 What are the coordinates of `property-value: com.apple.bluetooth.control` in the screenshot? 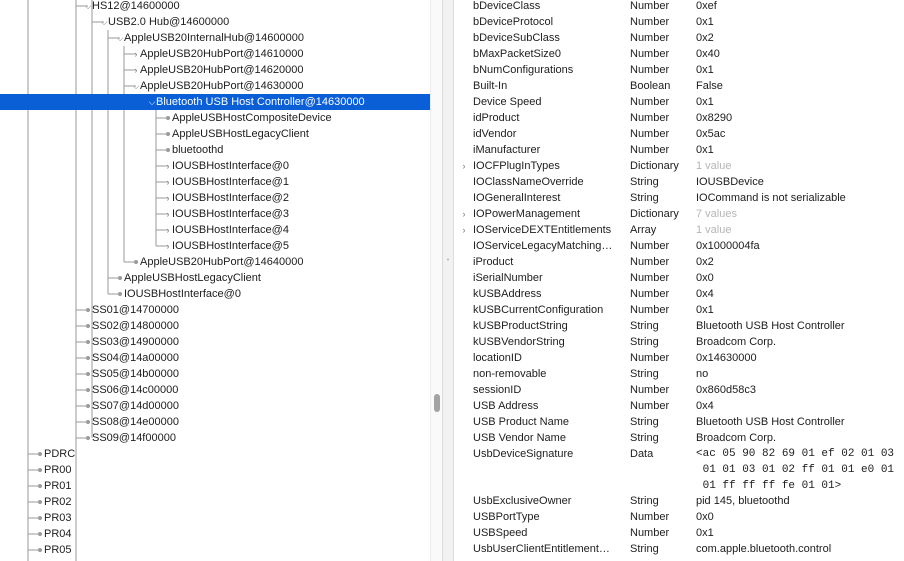 It's located at (764, 549).